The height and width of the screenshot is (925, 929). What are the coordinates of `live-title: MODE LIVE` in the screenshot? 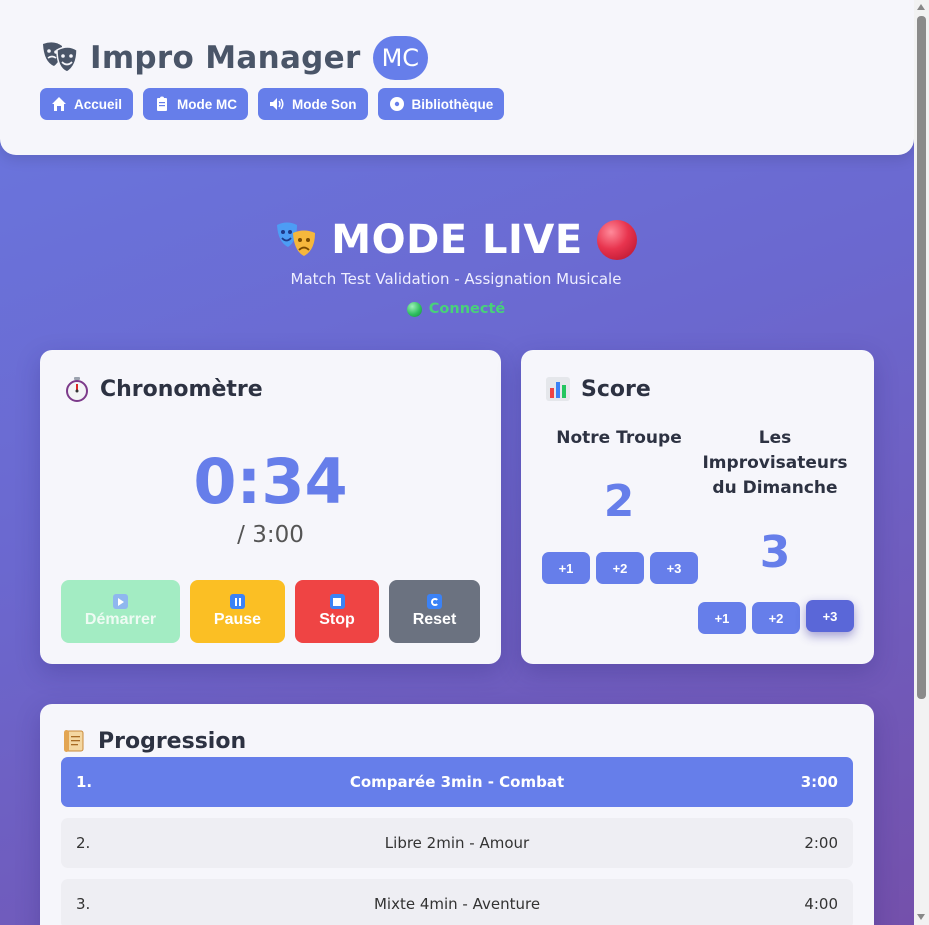 It's located at (457, 240).